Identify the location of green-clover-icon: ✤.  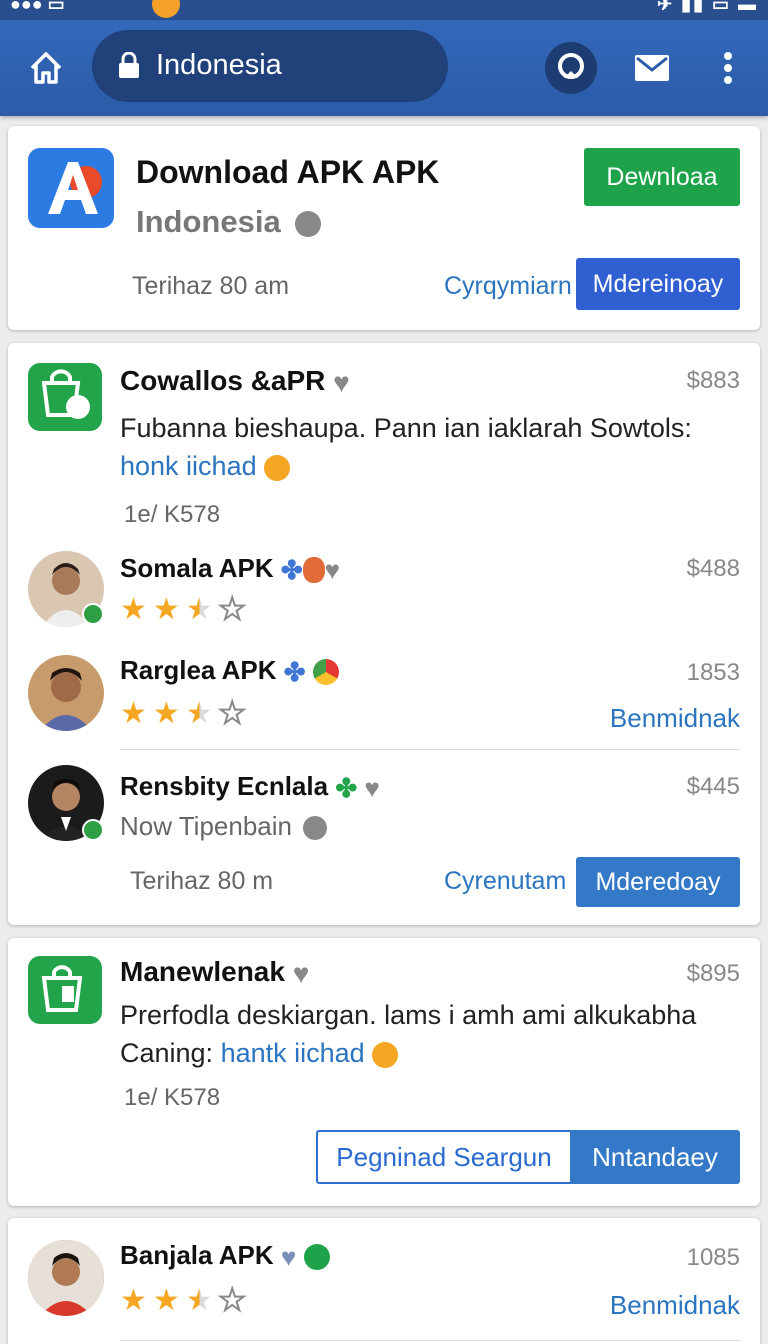
(346, 787).